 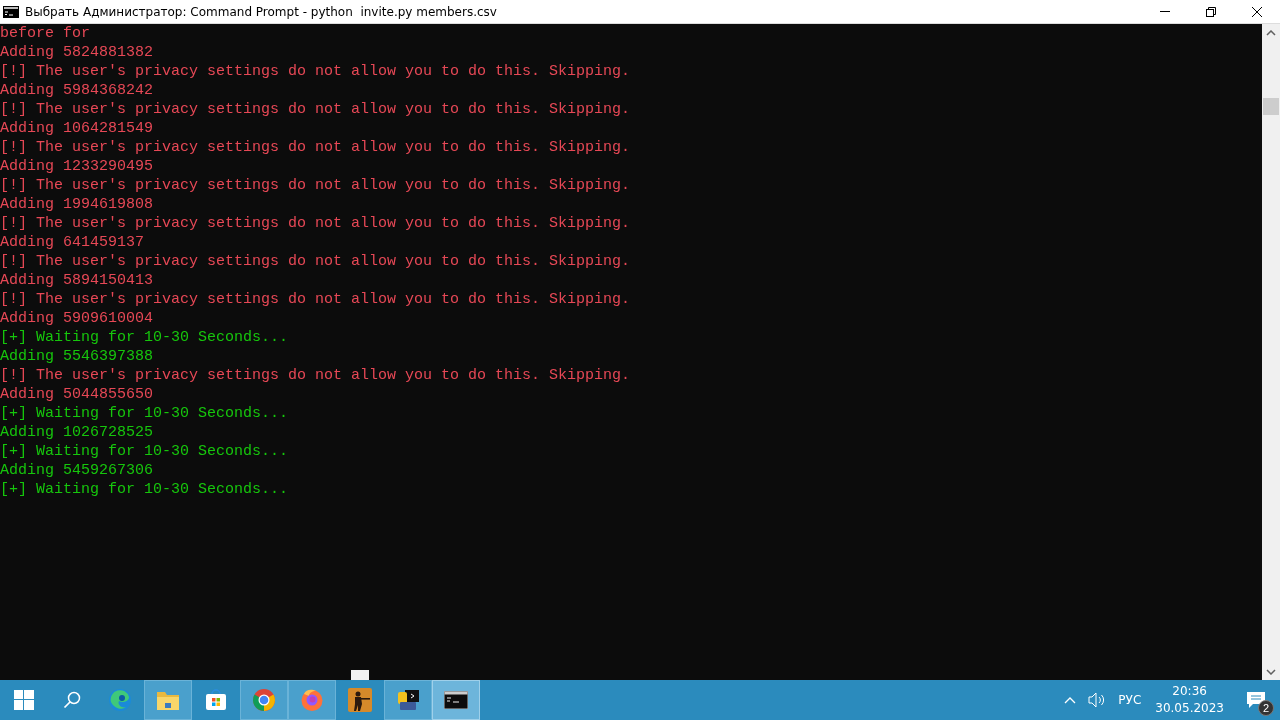 I want to click on console-line: Adding 1233290495, so click(x=77, y=166).